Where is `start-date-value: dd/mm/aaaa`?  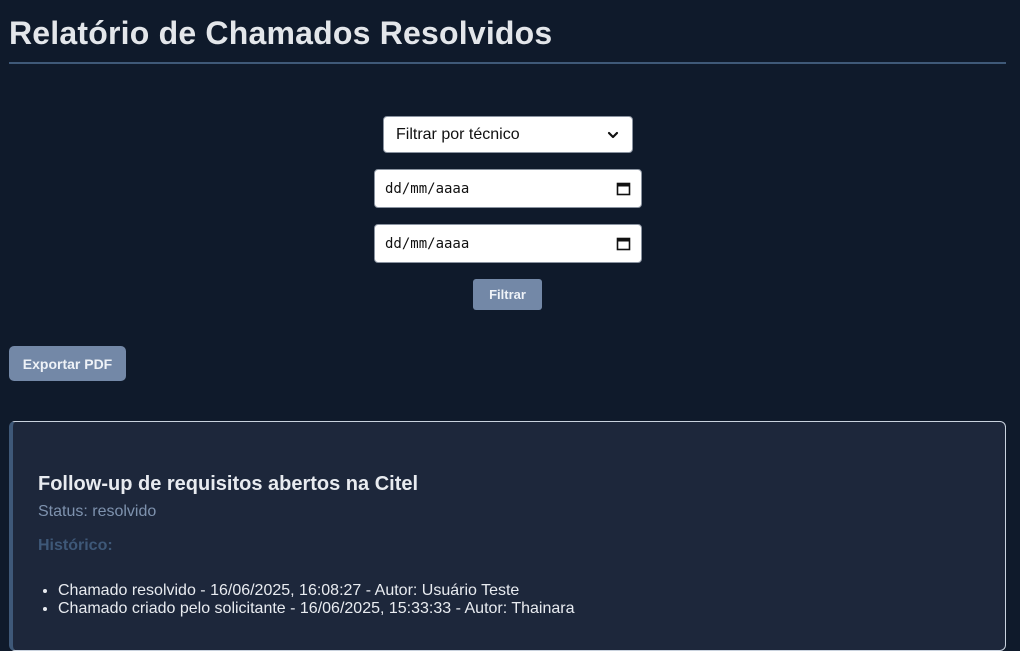 start-date-value: dd/mm/aaaa is located at coordinates (427, 188).